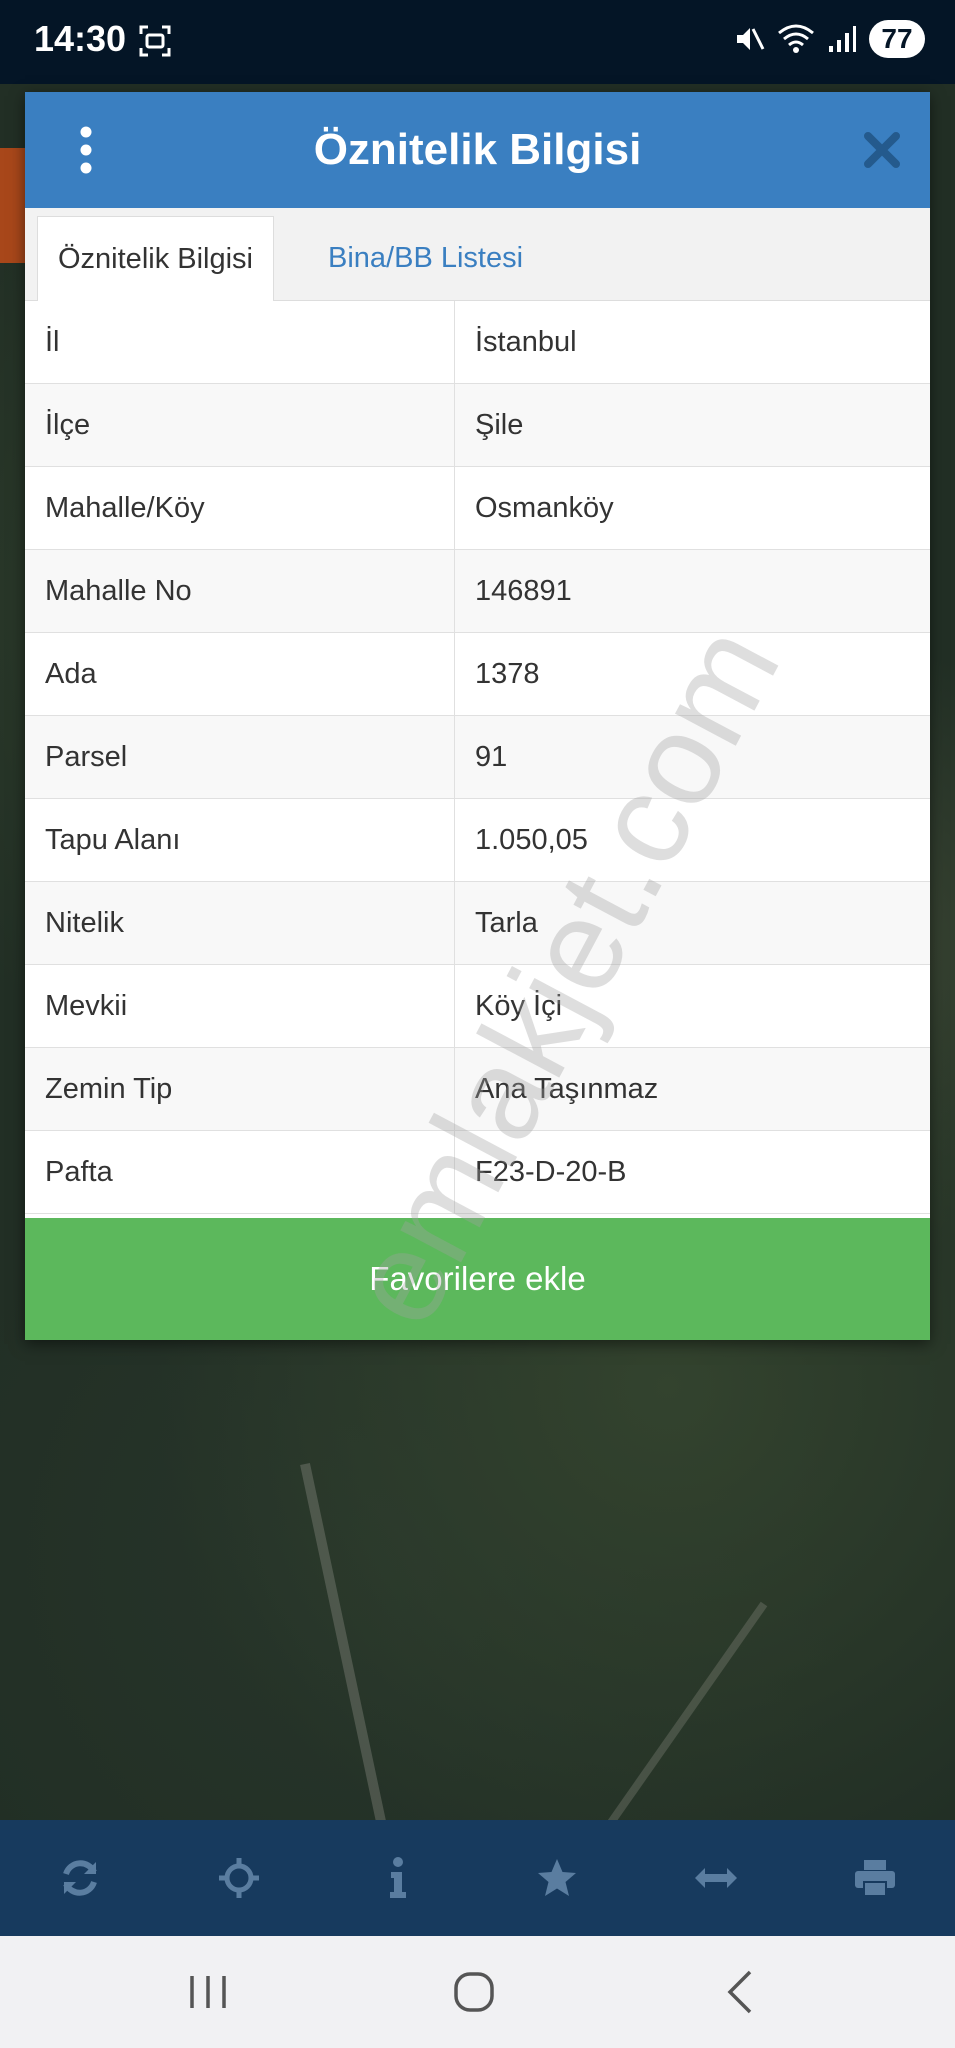 Image resolution: width=955 pixels, height=2048 pixels. I want to click on refresh-button, so click(80, 1878).